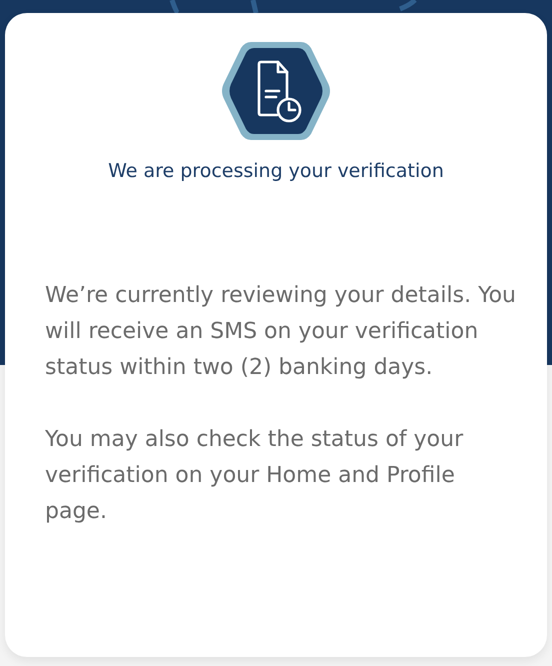 This screenshot has width=552, height=666. Describe the element at coordinates (276, 91) in the screenshot. I see `document-clock-icon` at that location.